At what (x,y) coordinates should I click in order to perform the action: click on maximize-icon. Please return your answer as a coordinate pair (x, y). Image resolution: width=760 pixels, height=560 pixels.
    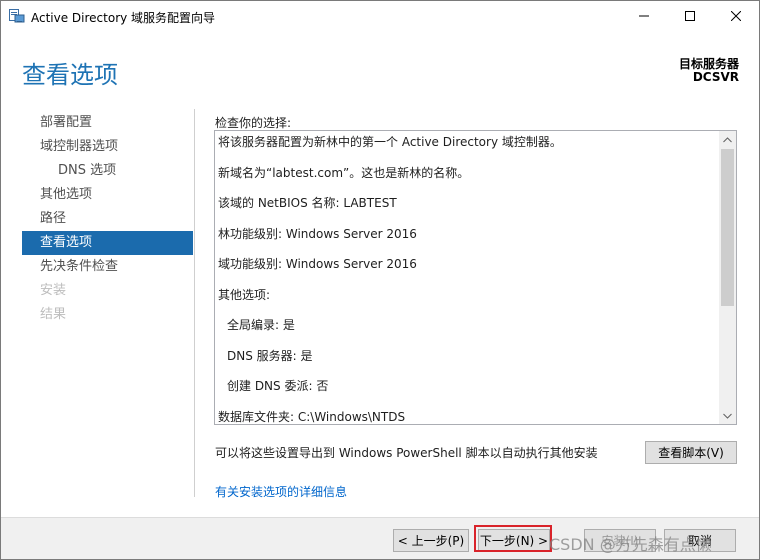
    Looking at the image, I should click on (690, 16).